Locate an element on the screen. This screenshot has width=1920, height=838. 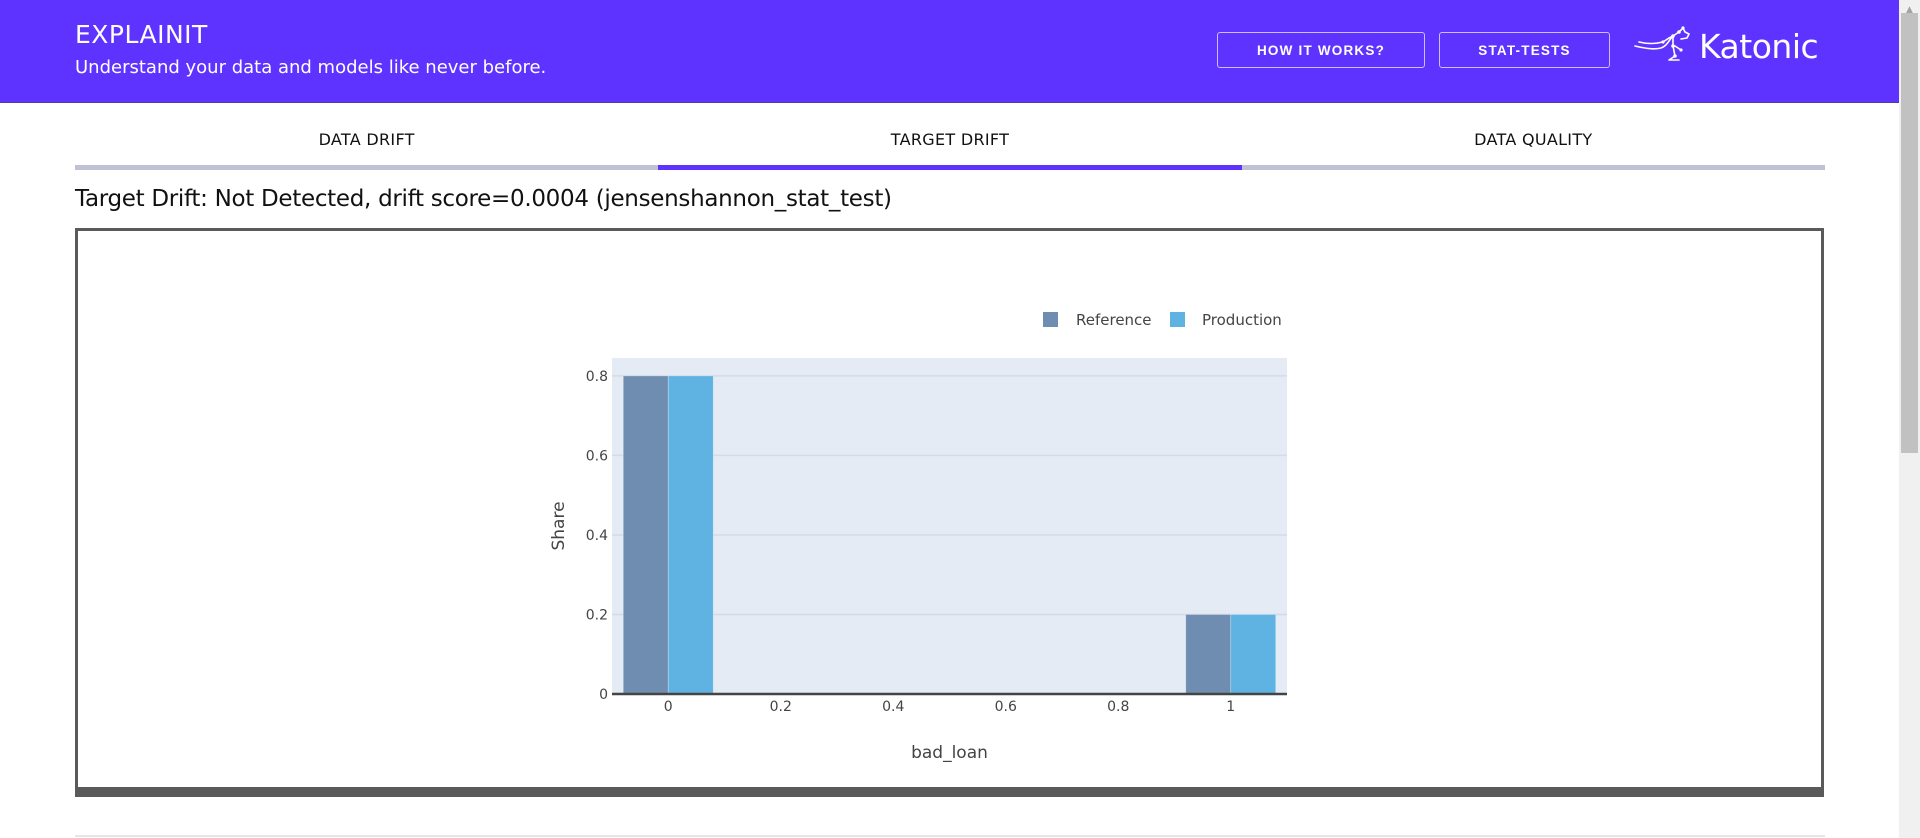
scroll-thumb is located at coordinates (1909, 233).